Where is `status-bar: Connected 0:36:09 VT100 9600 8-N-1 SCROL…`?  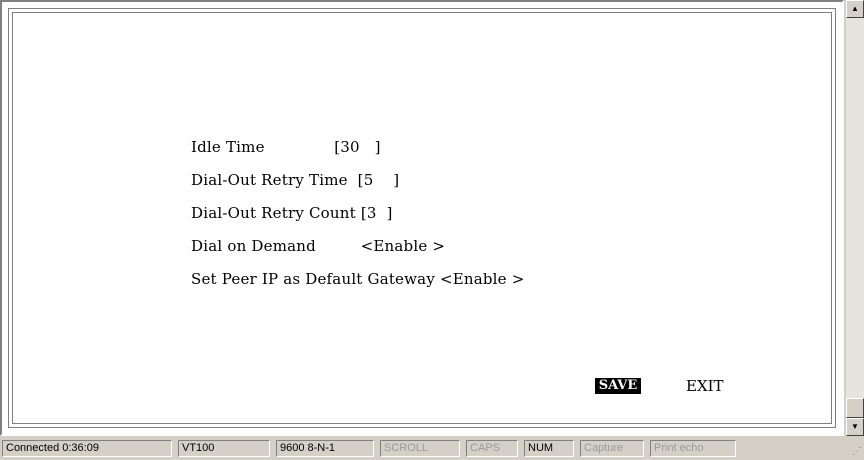
status-bar: Connected 0:36:09 VT100 9600 8-N-1 SCROL… is located at coordinates (432, 449).